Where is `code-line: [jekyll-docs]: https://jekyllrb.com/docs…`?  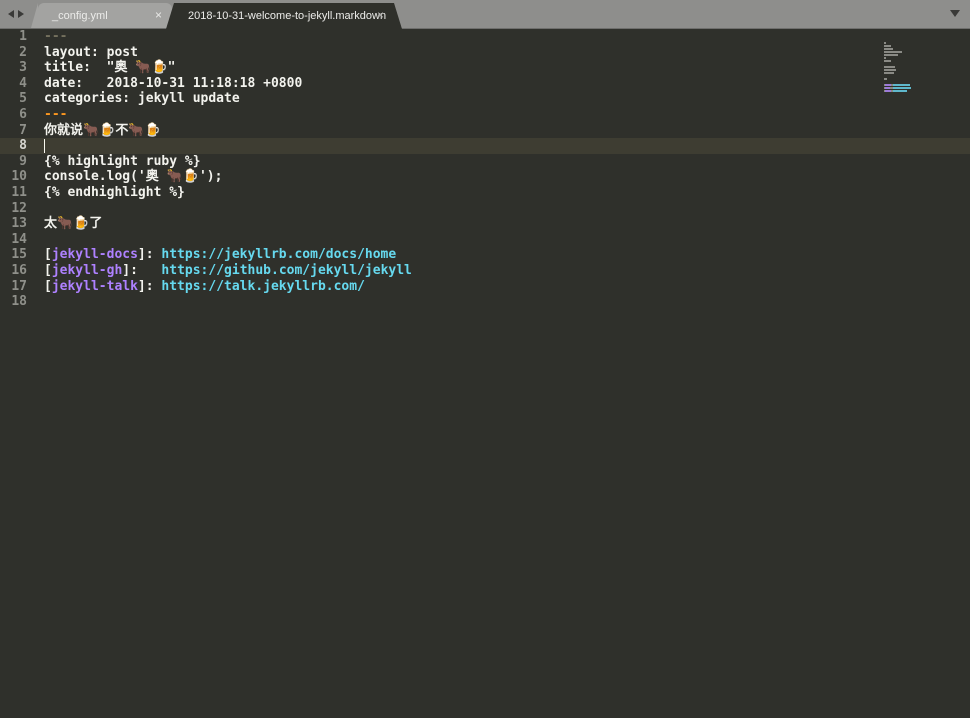
code-line: [jekyll-docs]: https://jekyllrb.com/docs… is located at coordinates (457, 255).